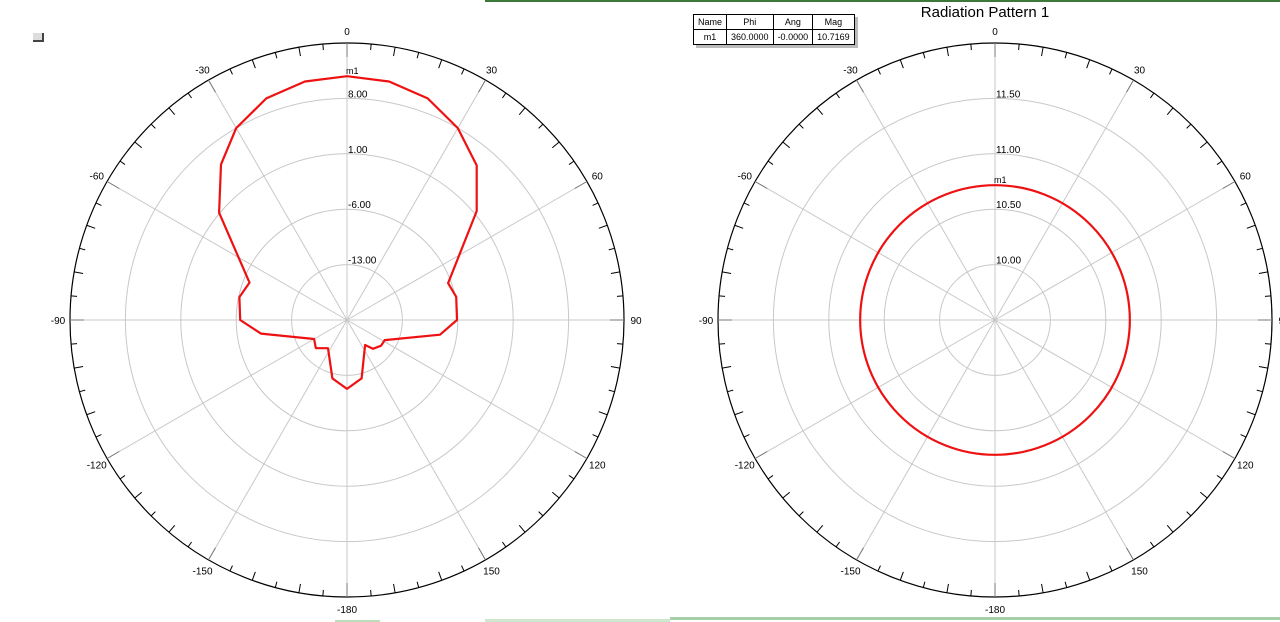 The image size is (1280, 622). What do you see at coordinates (1008, 150) in the screenshot?
I see `ring-label: 11.00` at bounding box center [1008, 150].